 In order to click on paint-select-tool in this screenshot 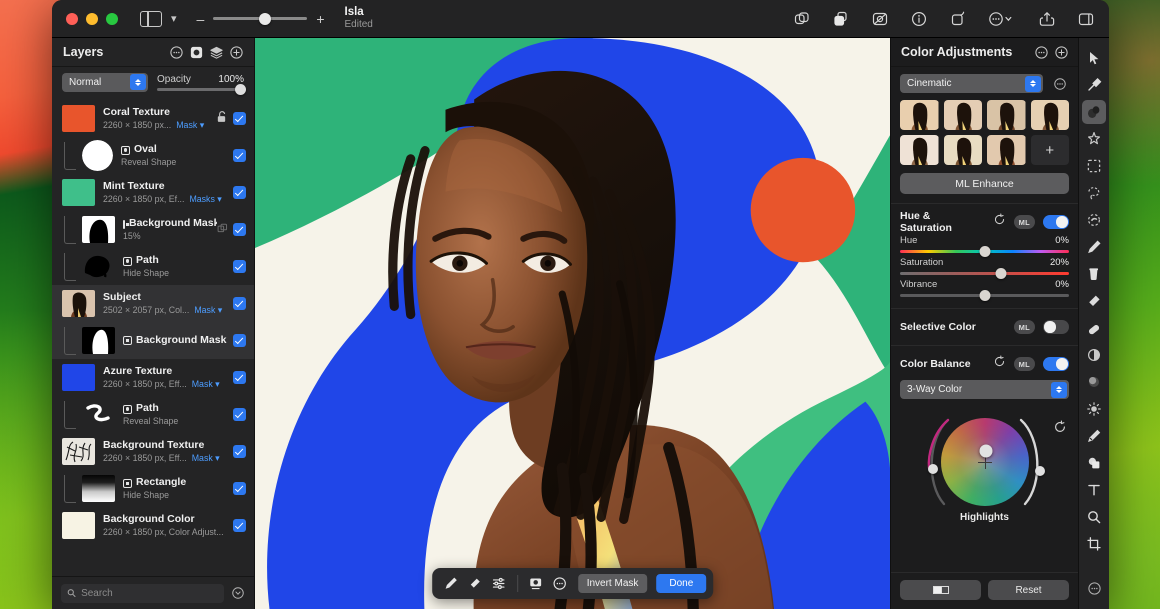, I will do `click(1094, 220)`.